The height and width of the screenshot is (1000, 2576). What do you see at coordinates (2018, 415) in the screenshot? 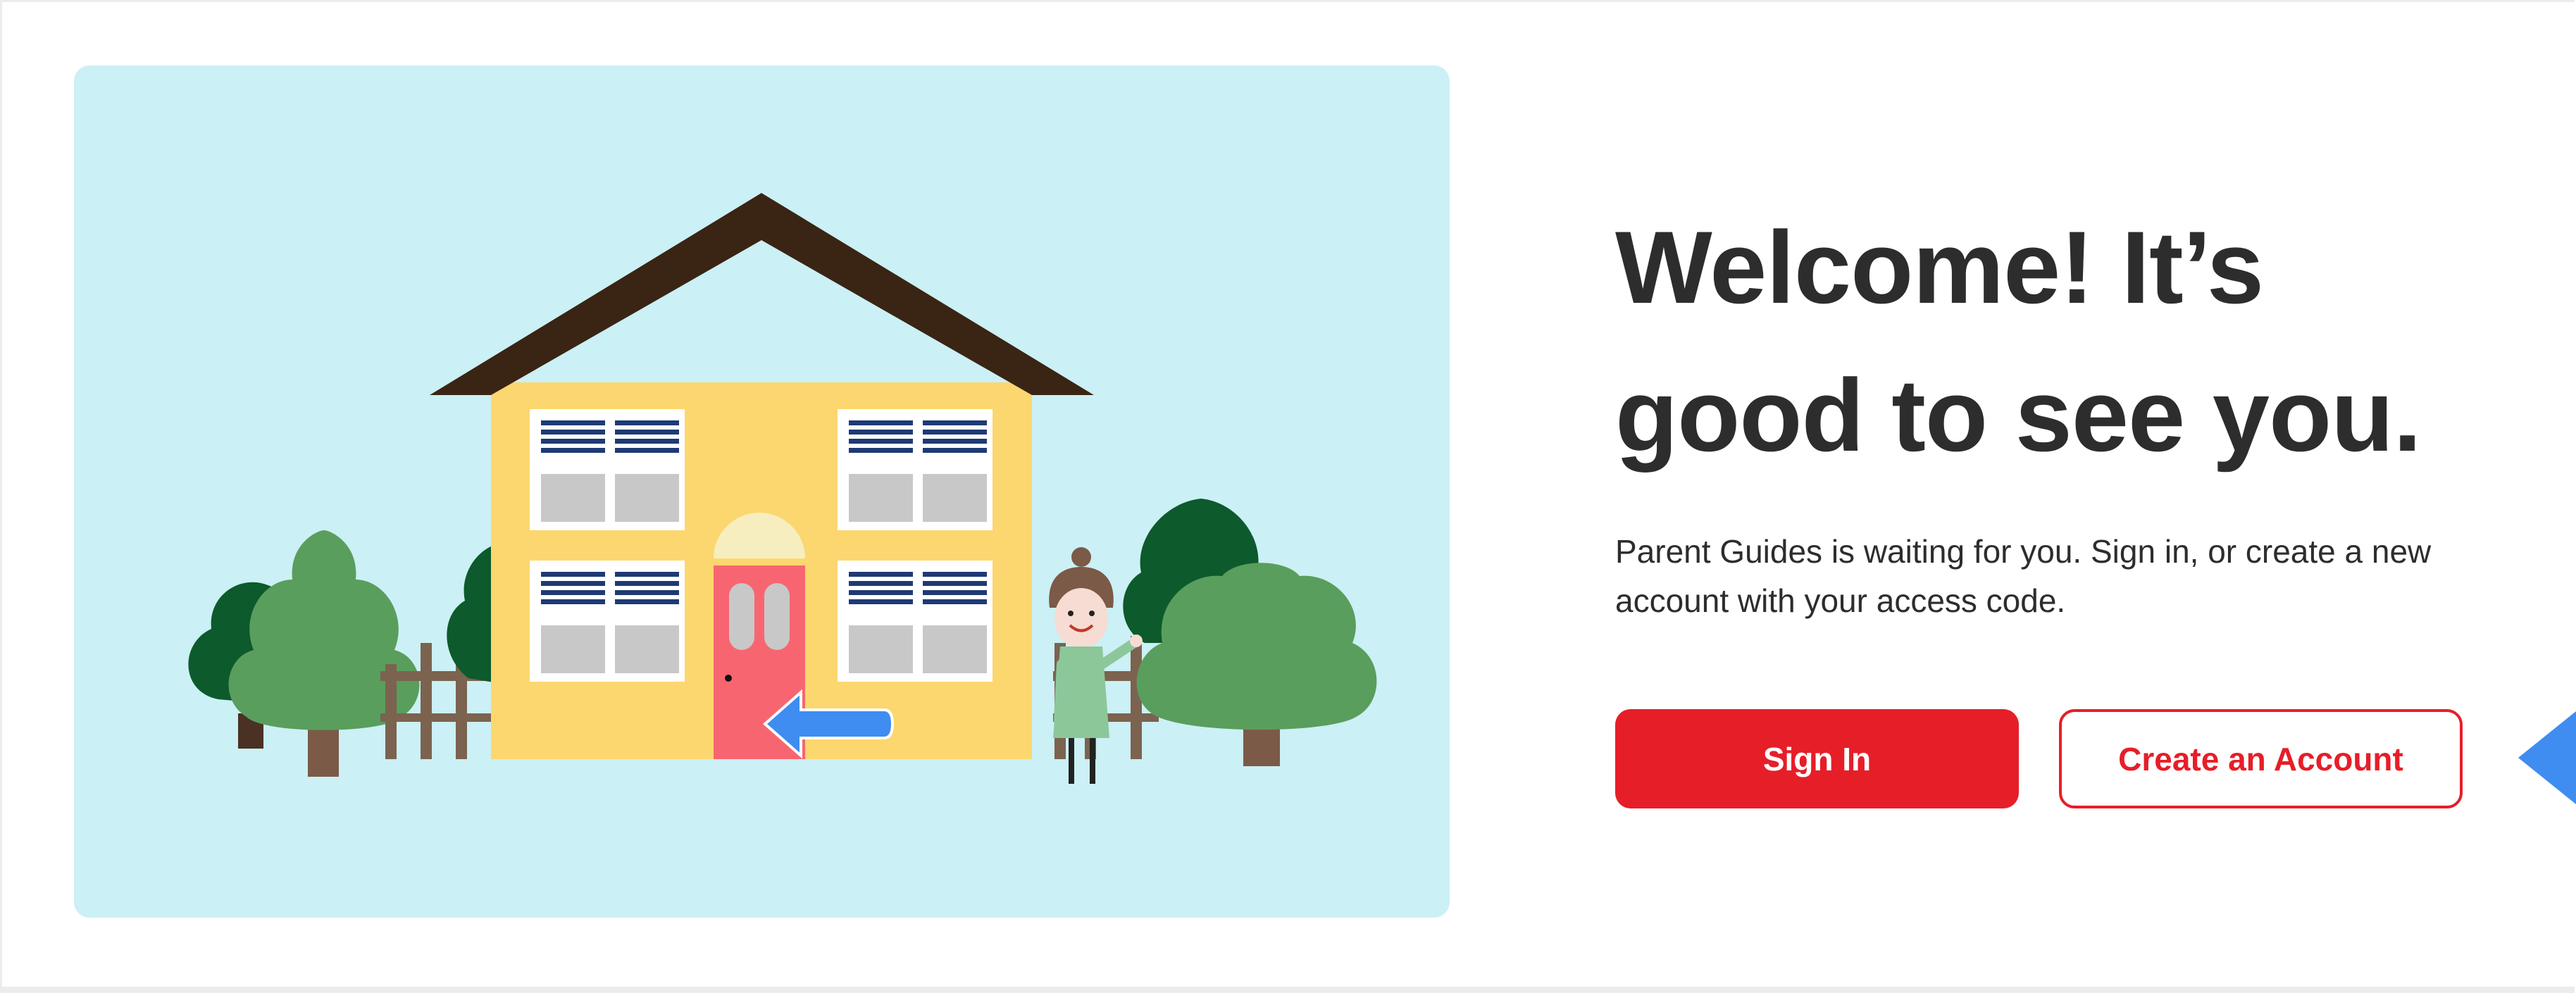
I see `welcome-heading-line2: good to see you.` at bounding box center [2018, 415].